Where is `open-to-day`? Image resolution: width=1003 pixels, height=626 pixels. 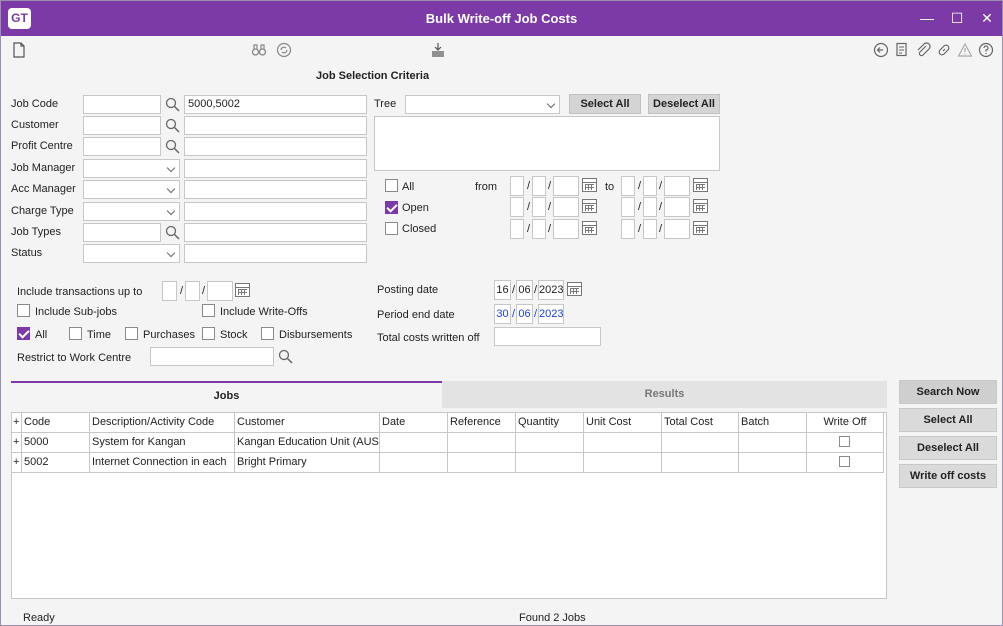
open-to-day is located at coordinates (628, 207).